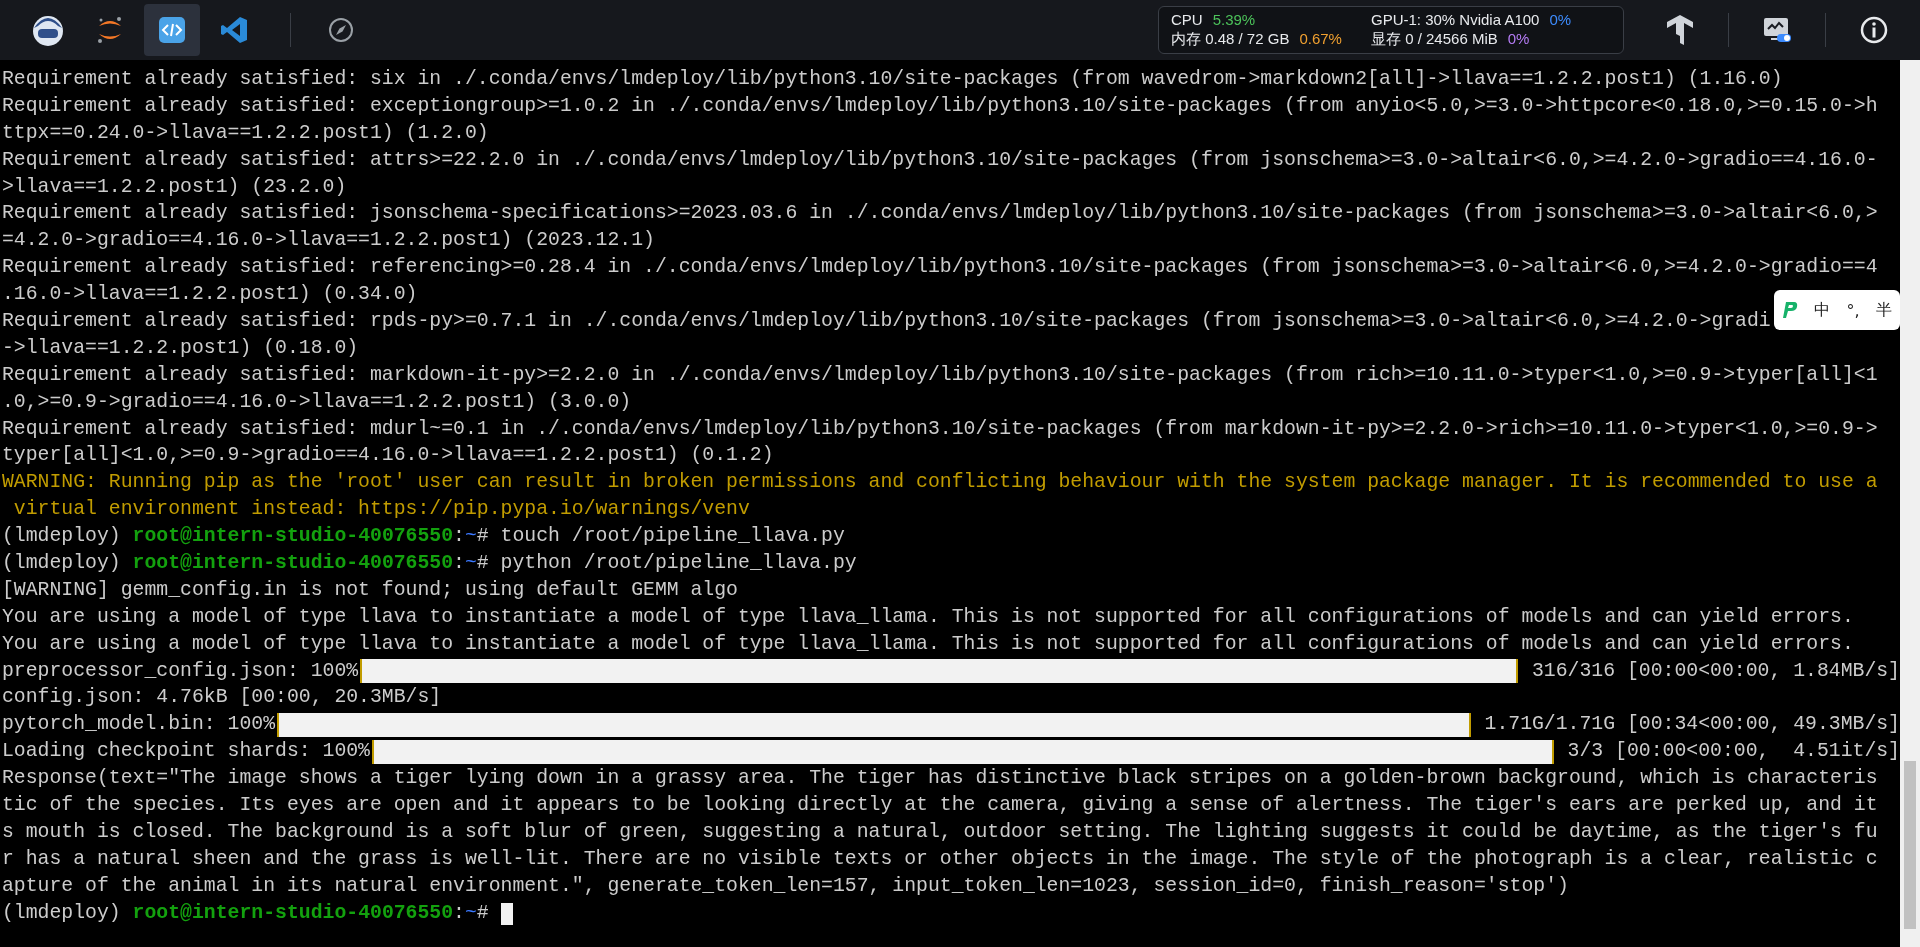  I want to click on ime-indicator: 半, so click(1883, 310).